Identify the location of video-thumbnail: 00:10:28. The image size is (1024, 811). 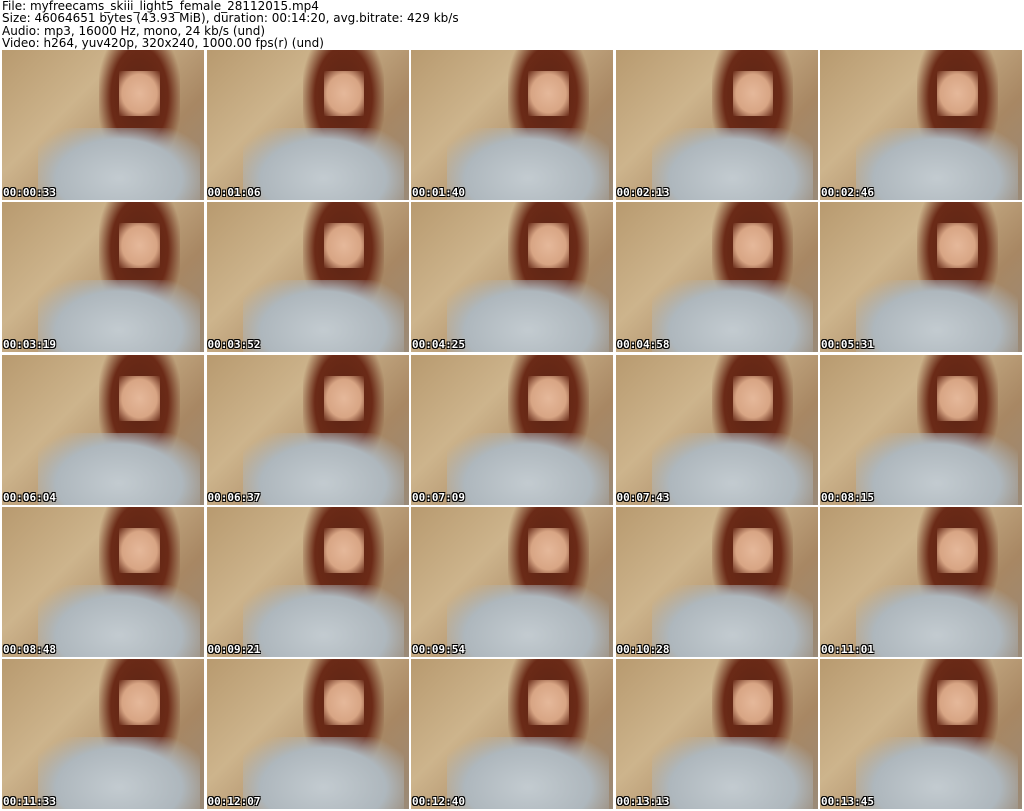
(716, 581).